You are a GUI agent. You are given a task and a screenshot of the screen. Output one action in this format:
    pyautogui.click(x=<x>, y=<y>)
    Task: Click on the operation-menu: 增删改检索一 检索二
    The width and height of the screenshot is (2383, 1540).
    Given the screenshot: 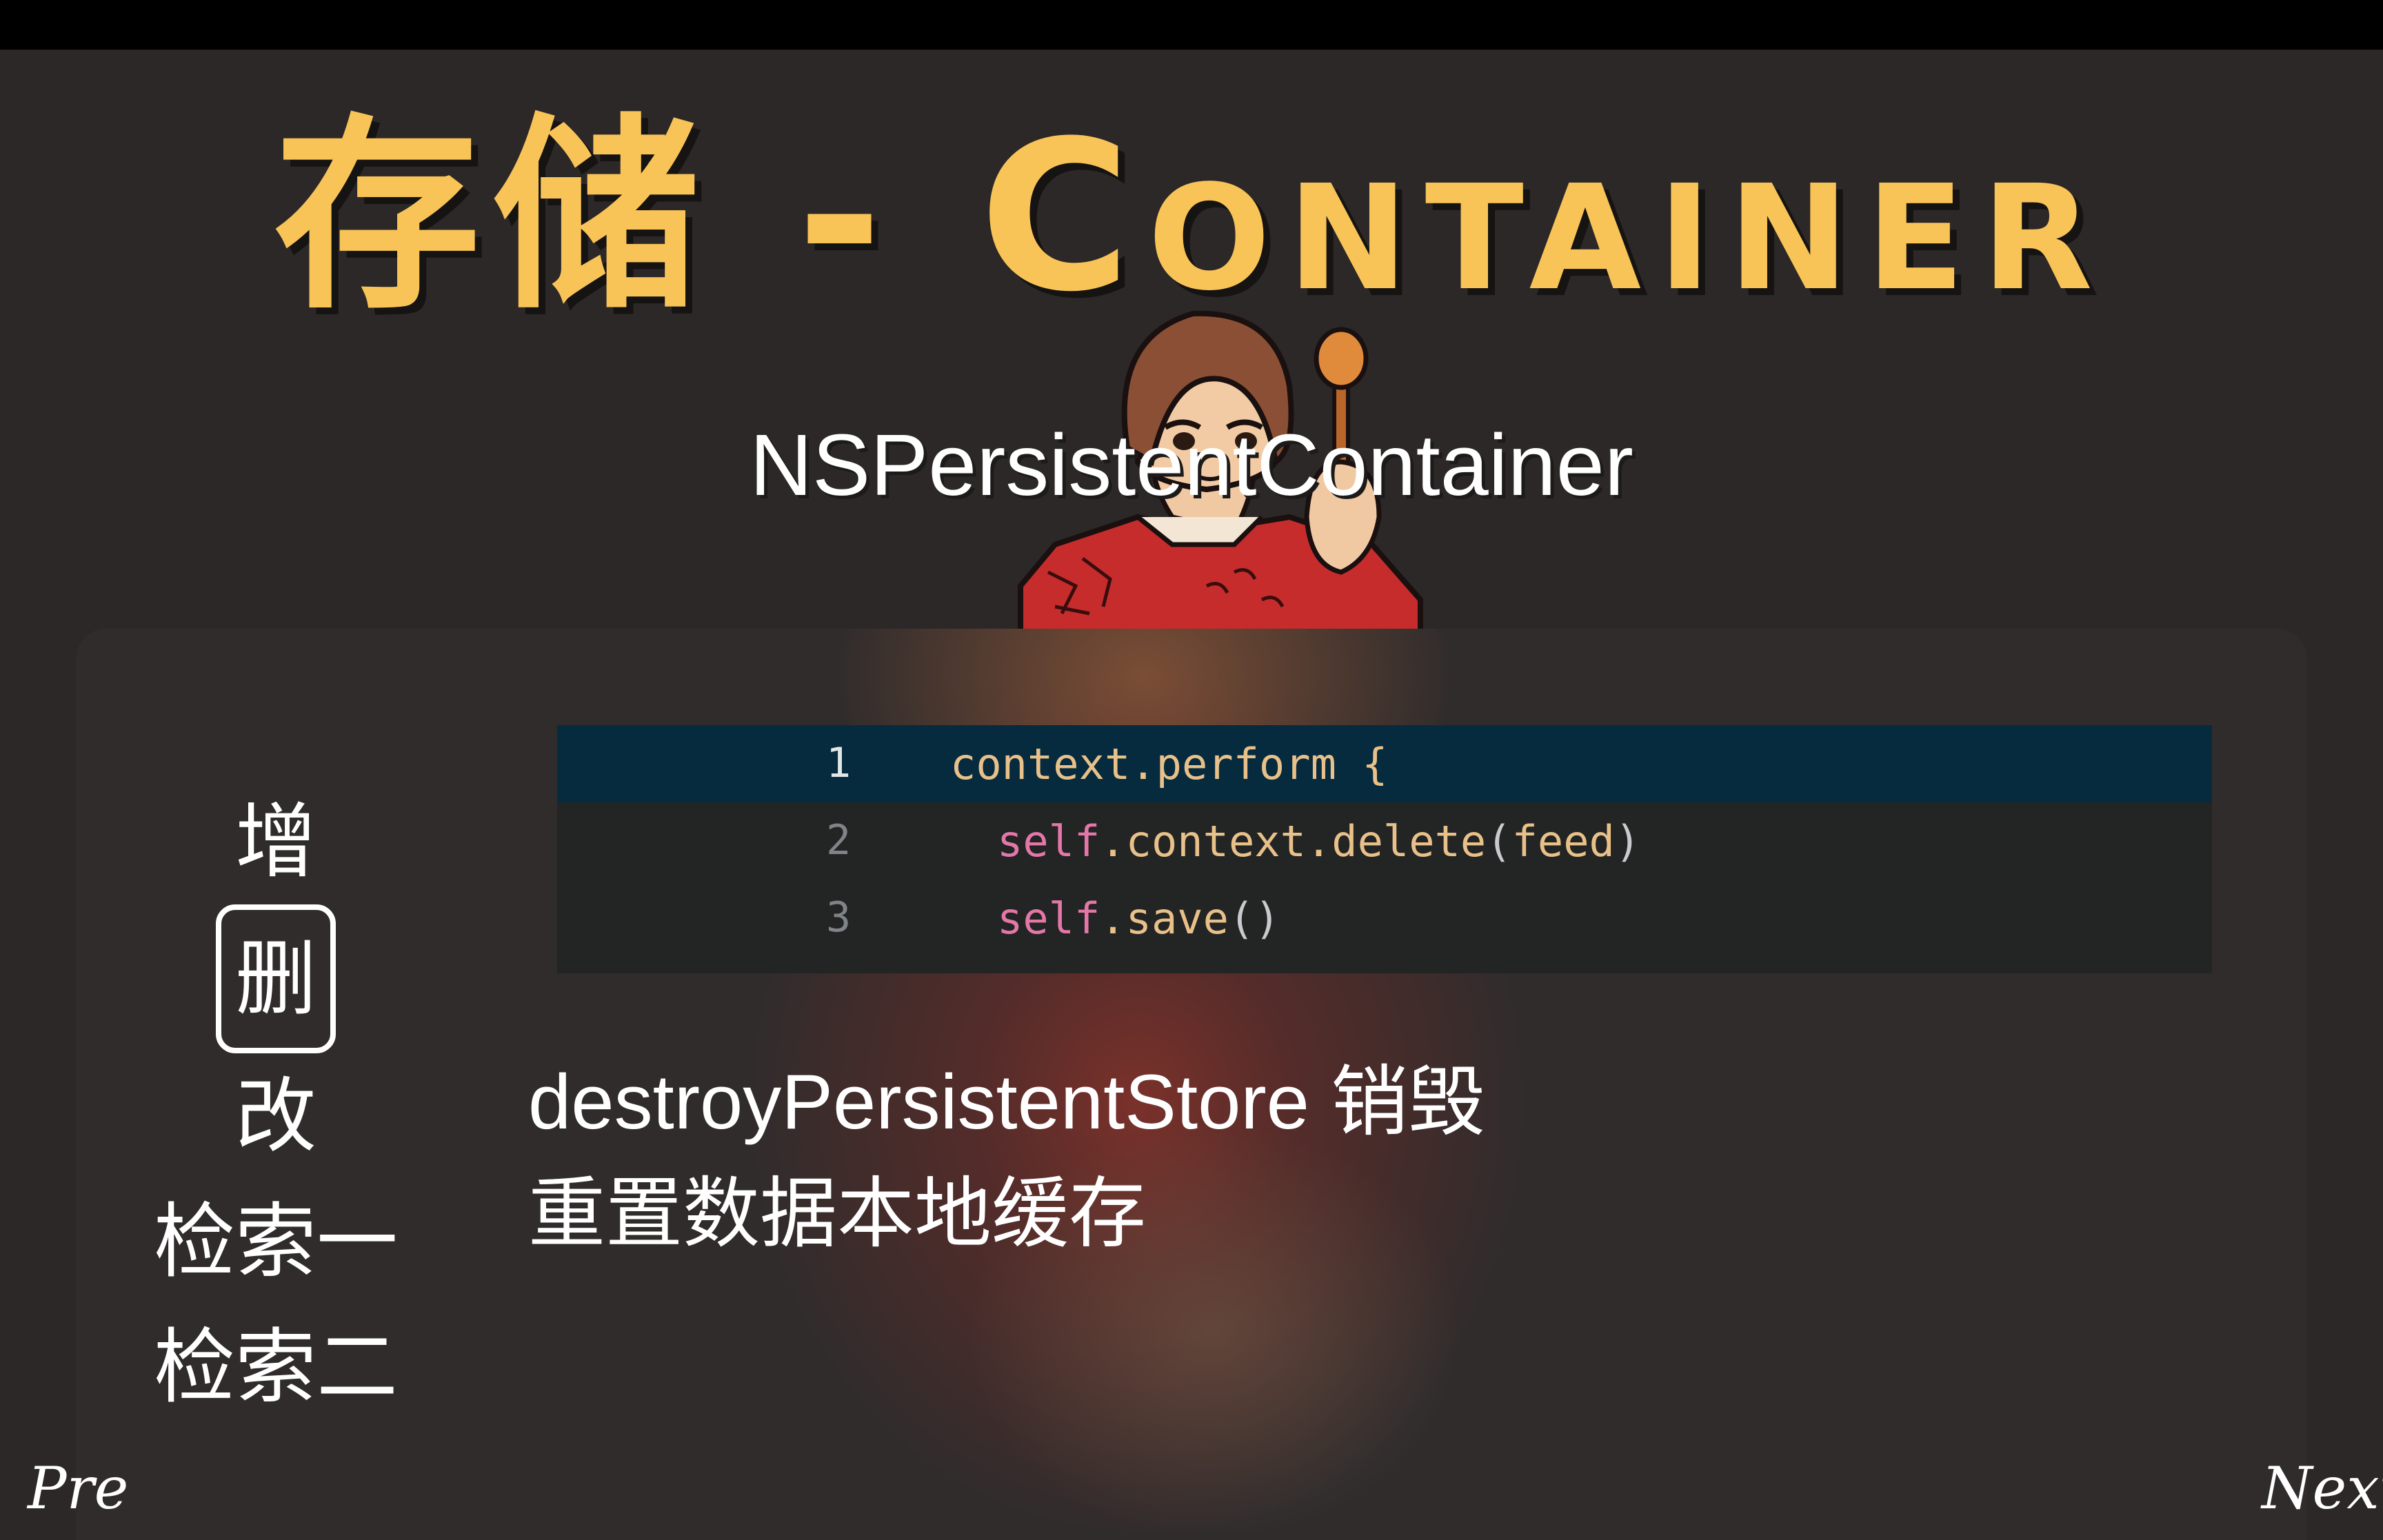 What is the action you would take?
    pyautogui.click(x=276, y=1105)
    